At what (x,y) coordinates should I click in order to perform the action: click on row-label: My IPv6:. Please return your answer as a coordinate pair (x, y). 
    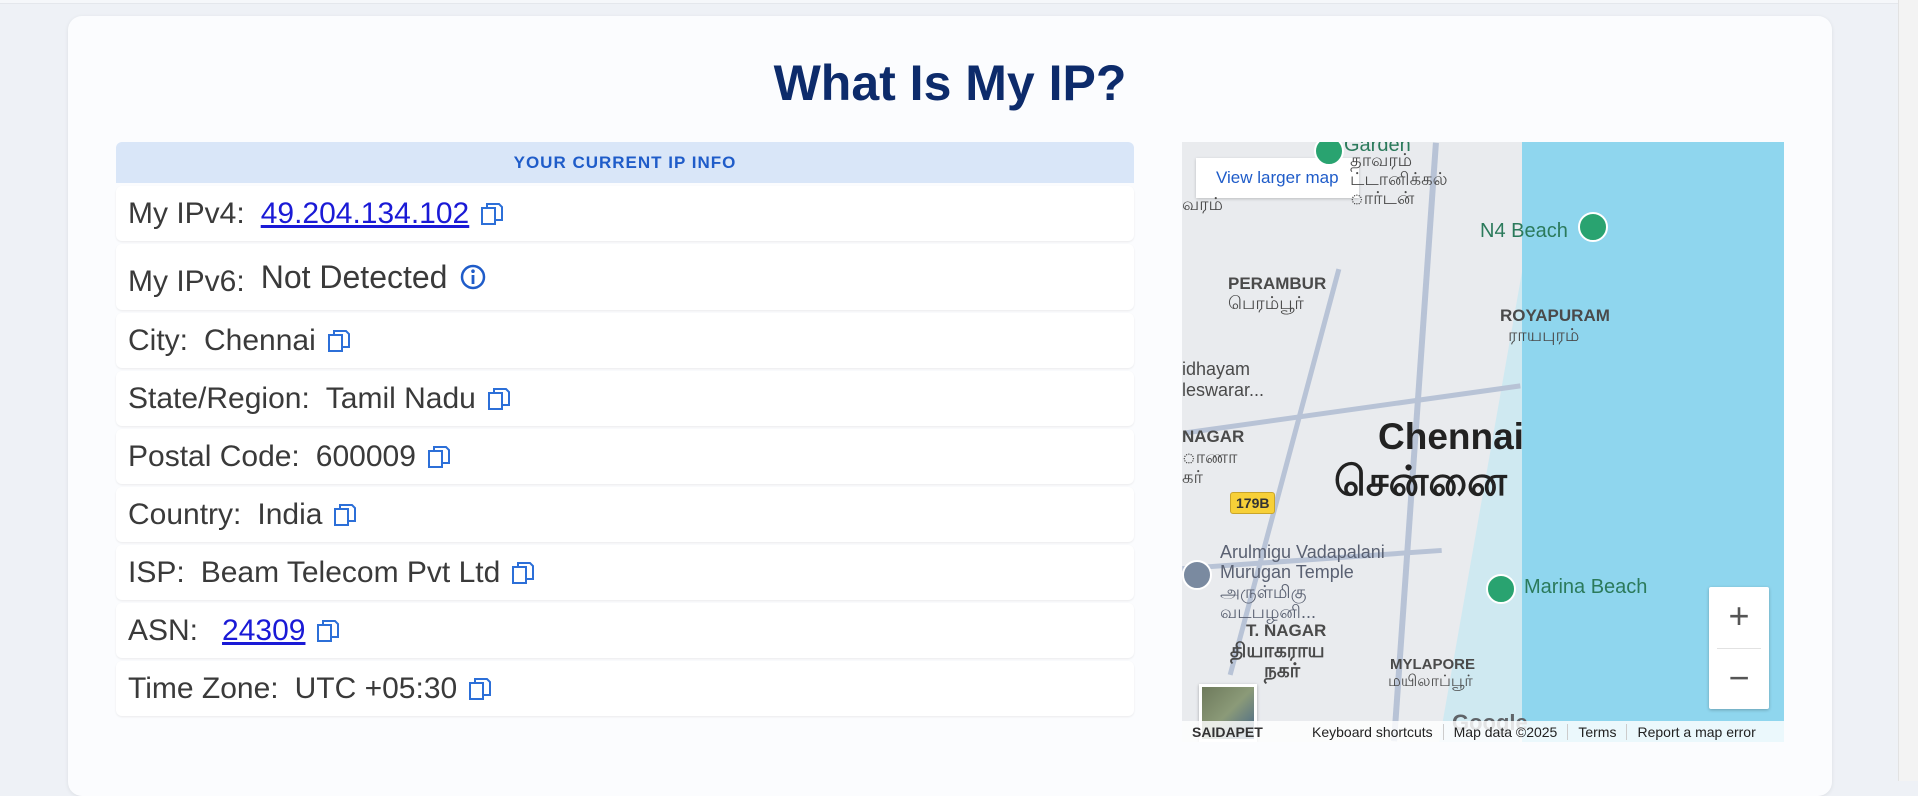
    Looking at the image, I should click on (186, 281).